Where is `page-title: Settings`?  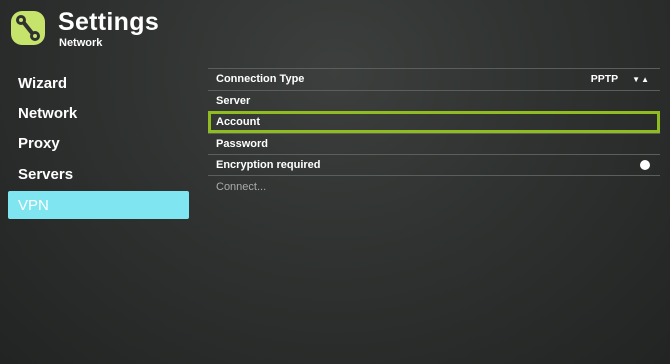
page-title: Settings is located at coordinates (109, 22).